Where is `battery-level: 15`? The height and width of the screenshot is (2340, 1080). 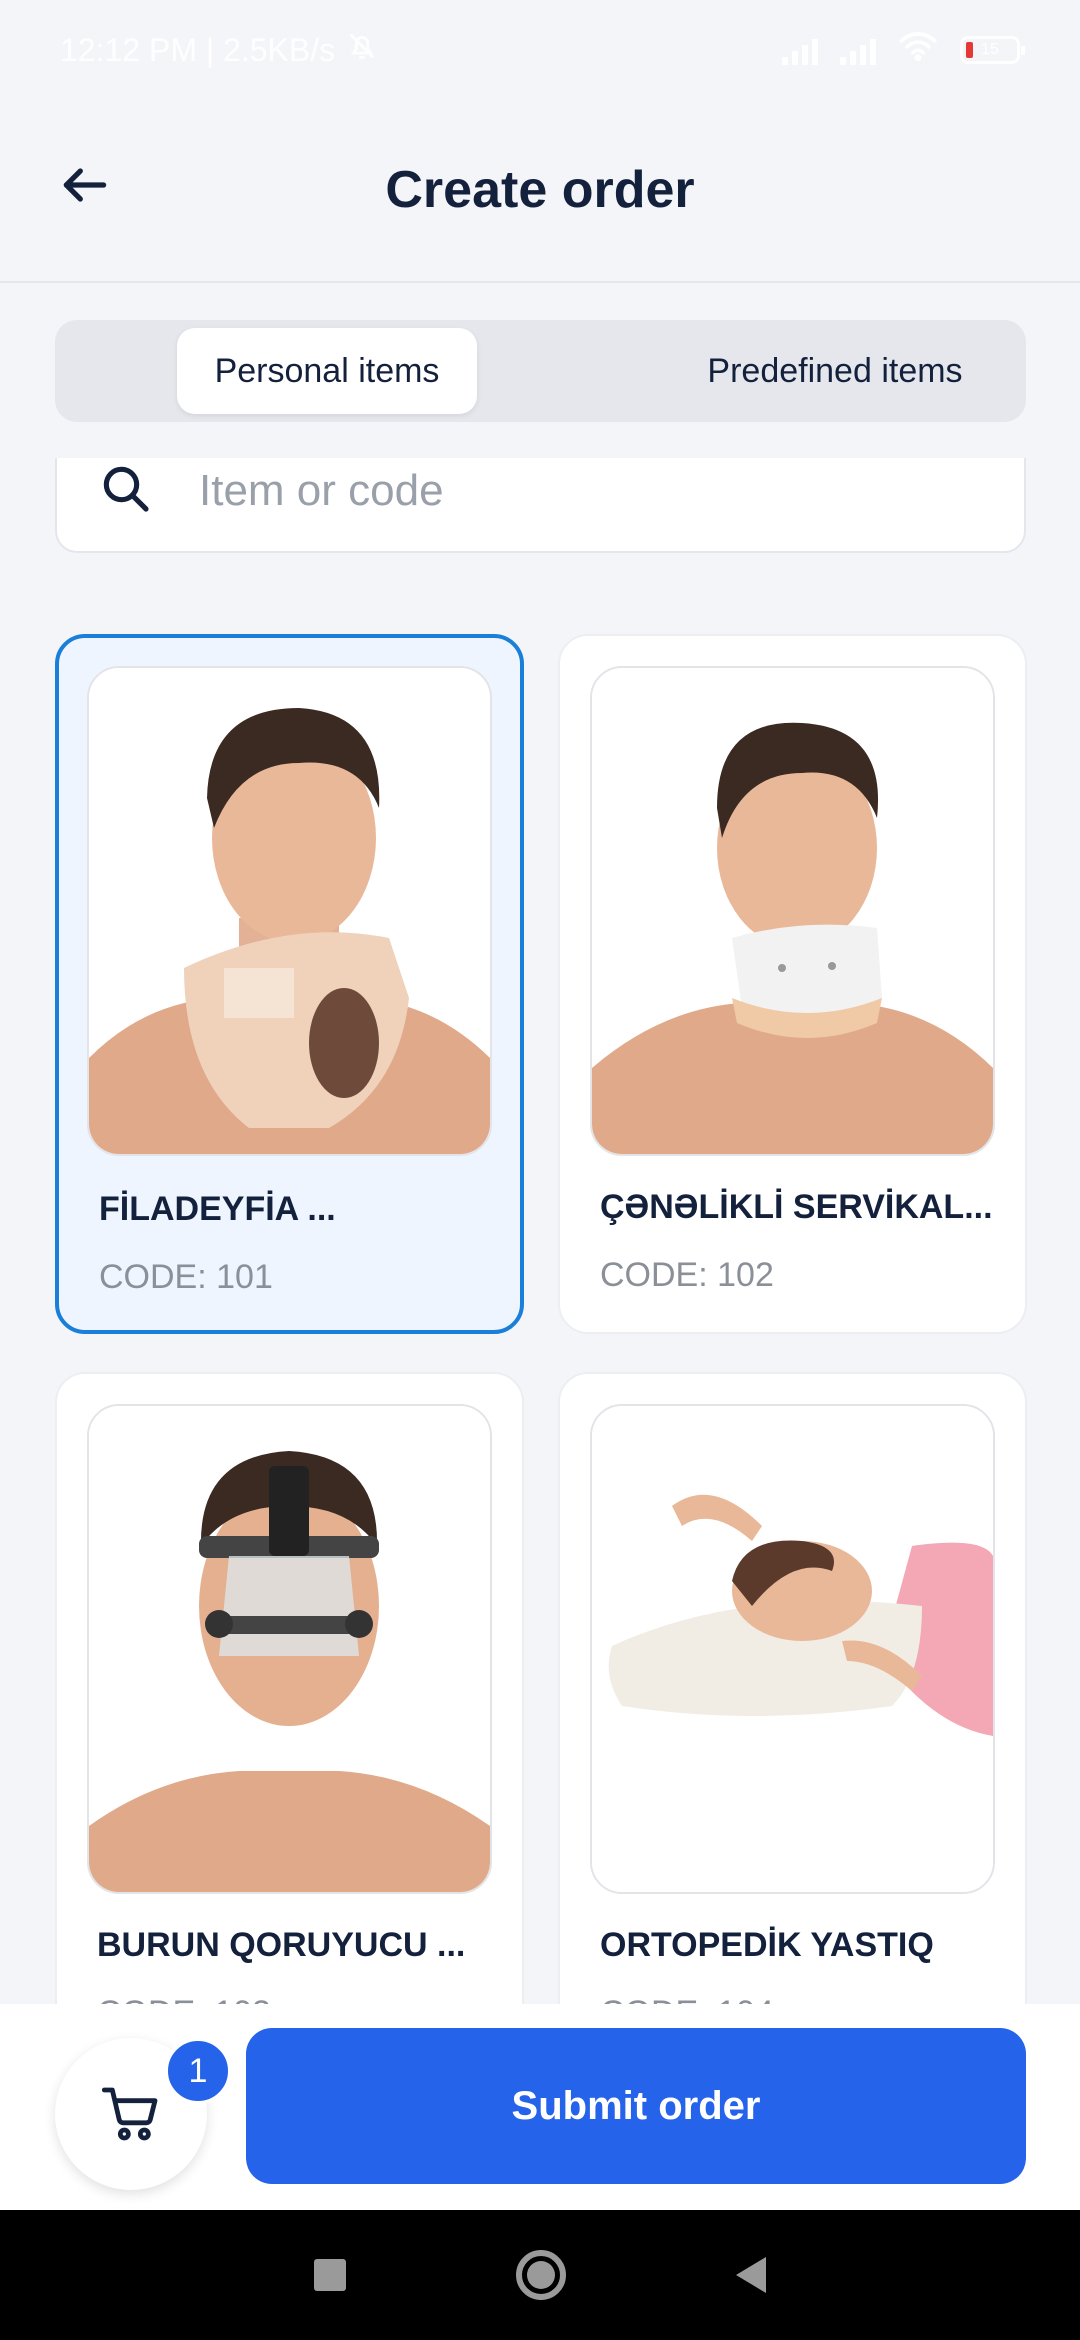 battery-level: 15 is located at coordinates (990, 49).